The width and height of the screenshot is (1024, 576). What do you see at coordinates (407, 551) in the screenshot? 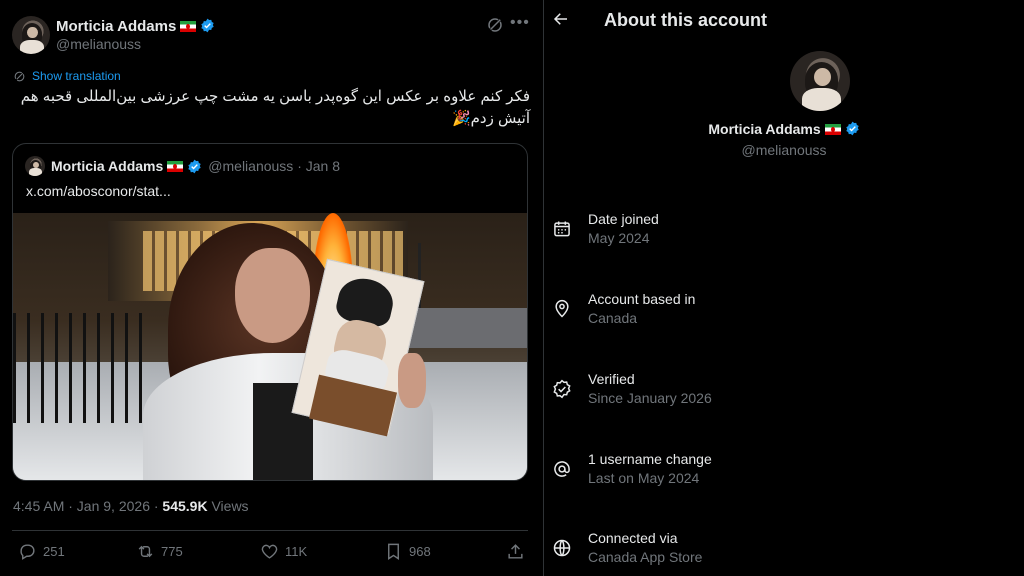
I see `bookmark-button: 968` at bounding box center [407, 551].